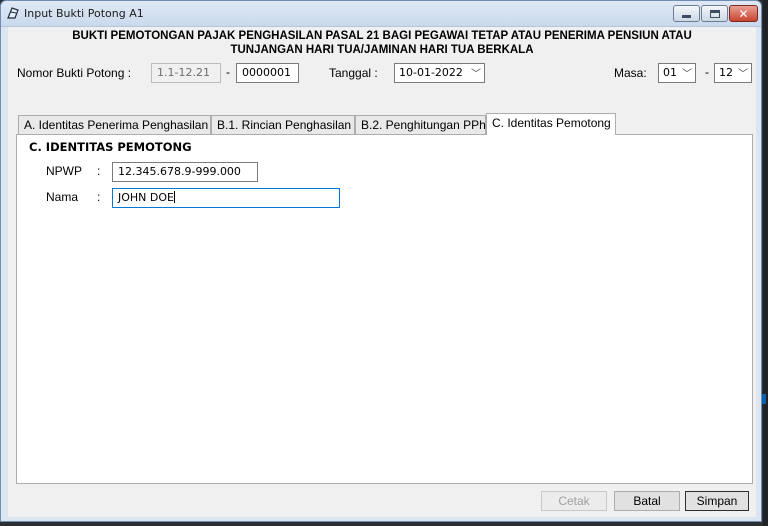 Image resolution: width=768 pixels, height=526 pixels. I want to click on text-caret, so click(174, 197).